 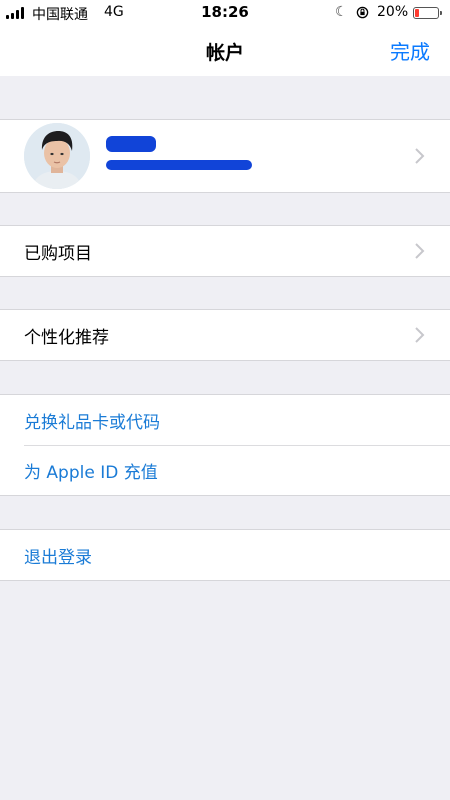 What do you see at coordinates (66, 337) in the screenshot?
I see `personalized-label: 个性化推荐` at bounding box center [66, 337].